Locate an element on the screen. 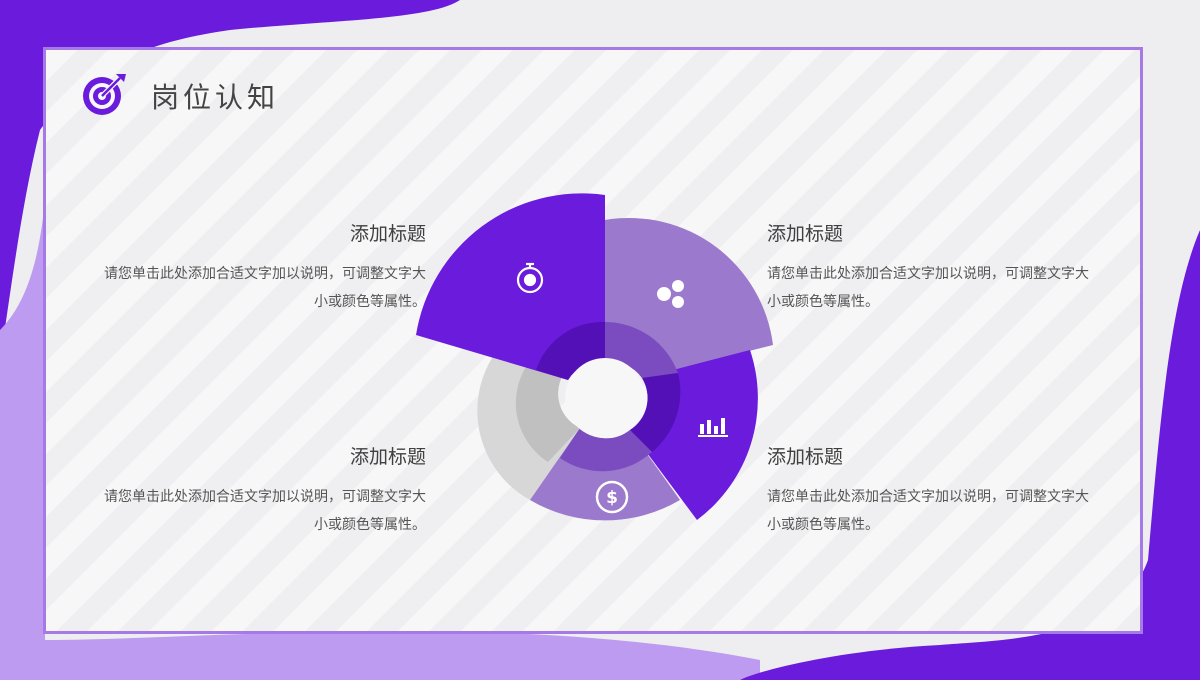 Image resolution: width=1200 pixels, height=680 pixels. item-bottom-left: 添加标题 请您单击此处添加合适文字加以说明，可调整文字大小或颜色等属性。 is located at coordinates (261, 490).